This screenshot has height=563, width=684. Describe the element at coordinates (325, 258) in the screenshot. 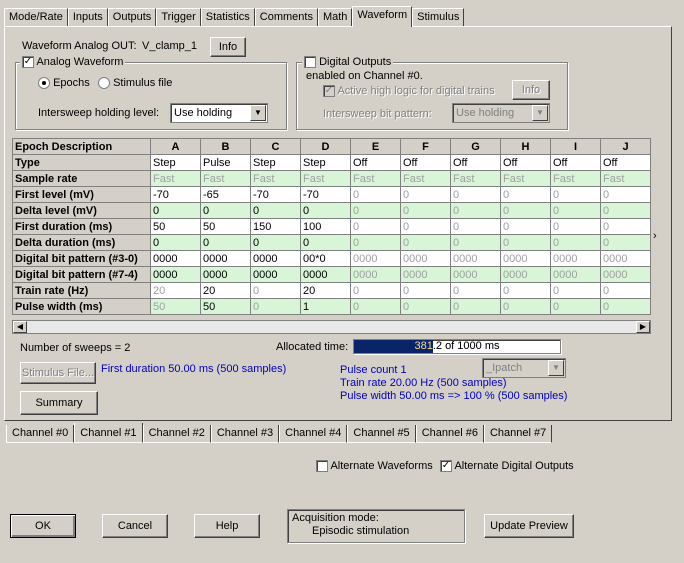

I see `table-cell: 00*0` at that location.